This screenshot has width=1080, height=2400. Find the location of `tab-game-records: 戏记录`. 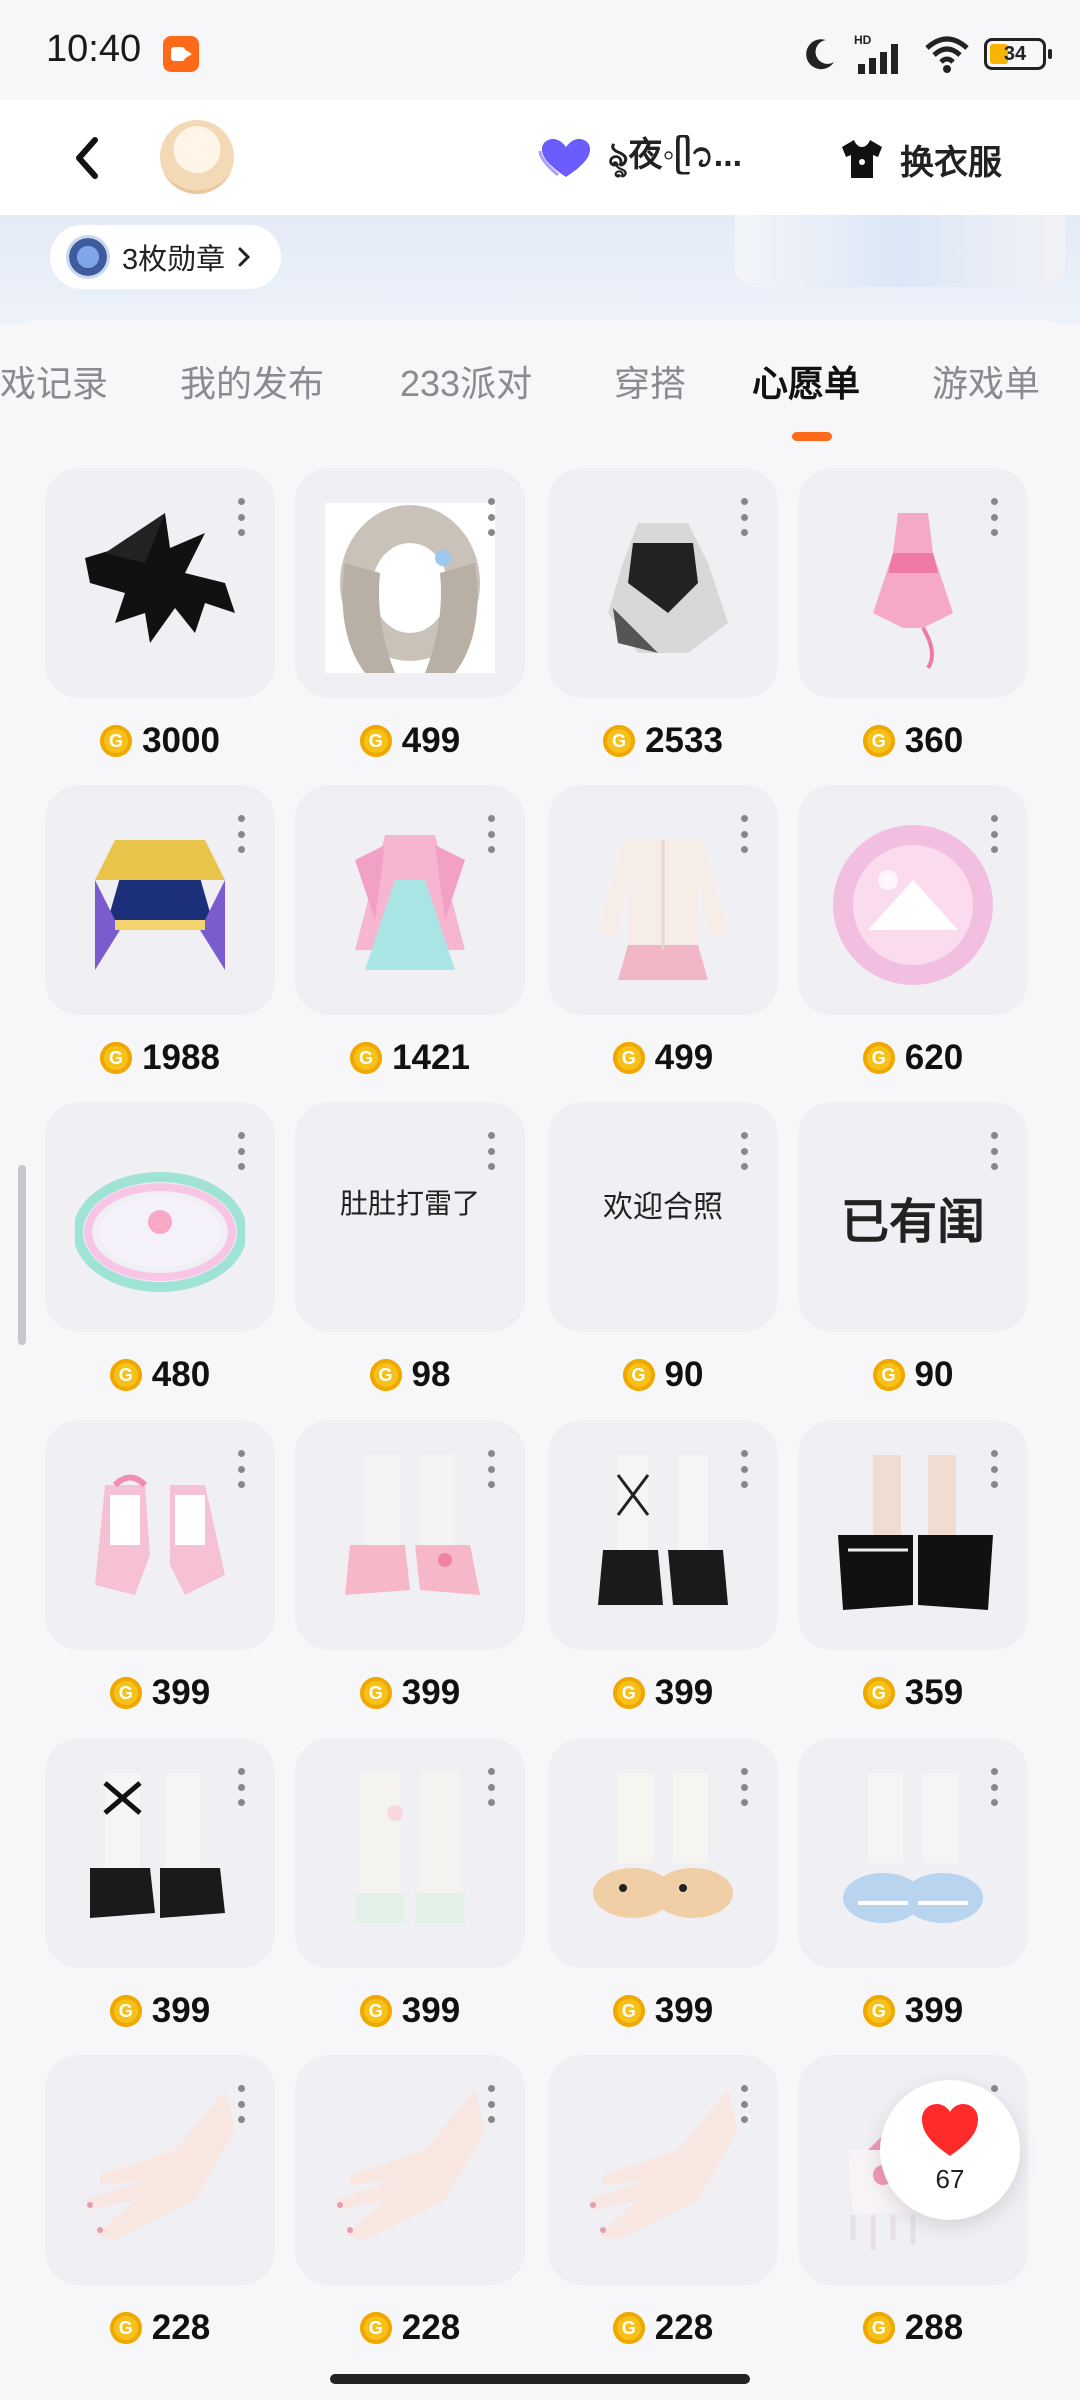

tab-game-records: 戏记录 is located at coordinates (54, 381).